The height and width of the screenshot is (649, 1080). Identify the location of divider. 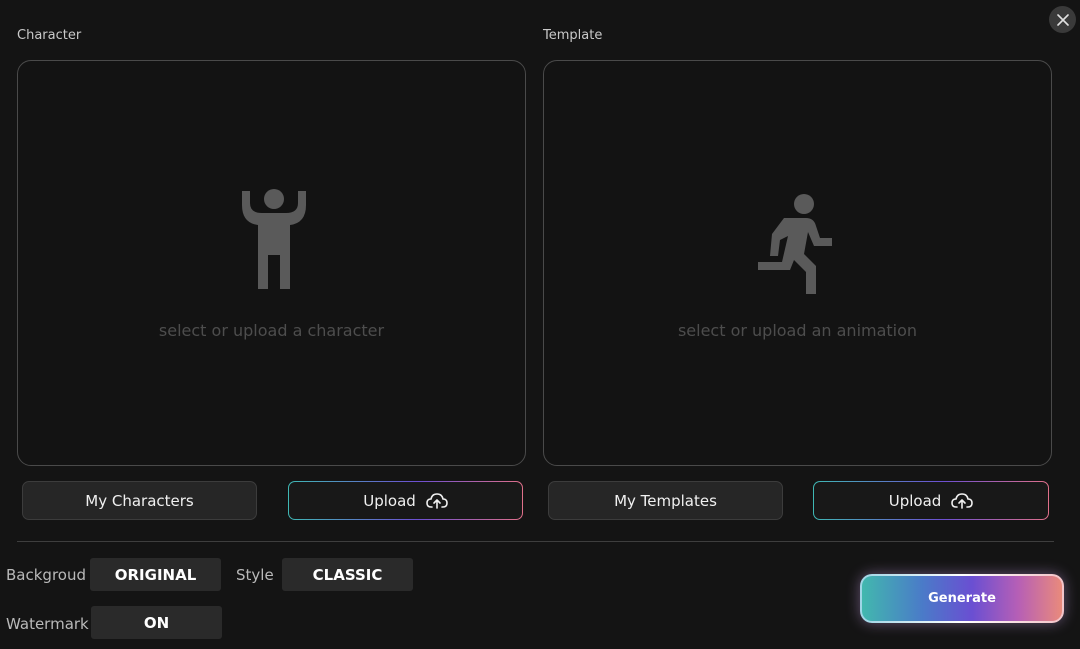
(535, 541).